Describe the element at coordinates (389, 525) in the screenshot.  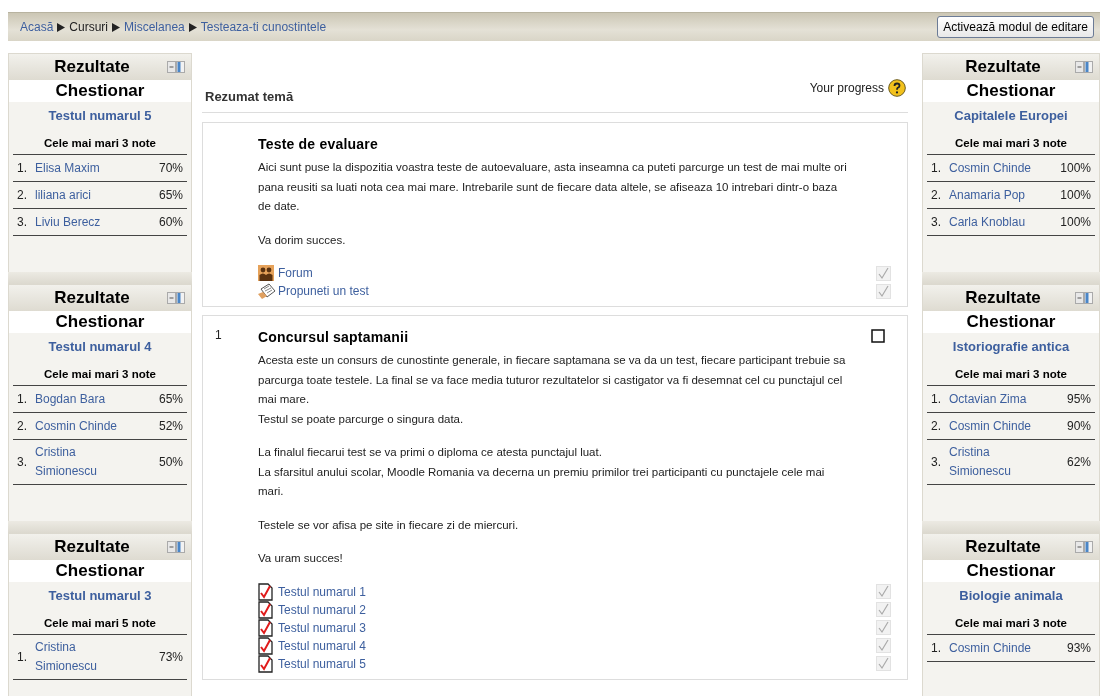
I see `paragraph: Testele se vor afisa pe site in fiecare zi de miercuri.` at that location.